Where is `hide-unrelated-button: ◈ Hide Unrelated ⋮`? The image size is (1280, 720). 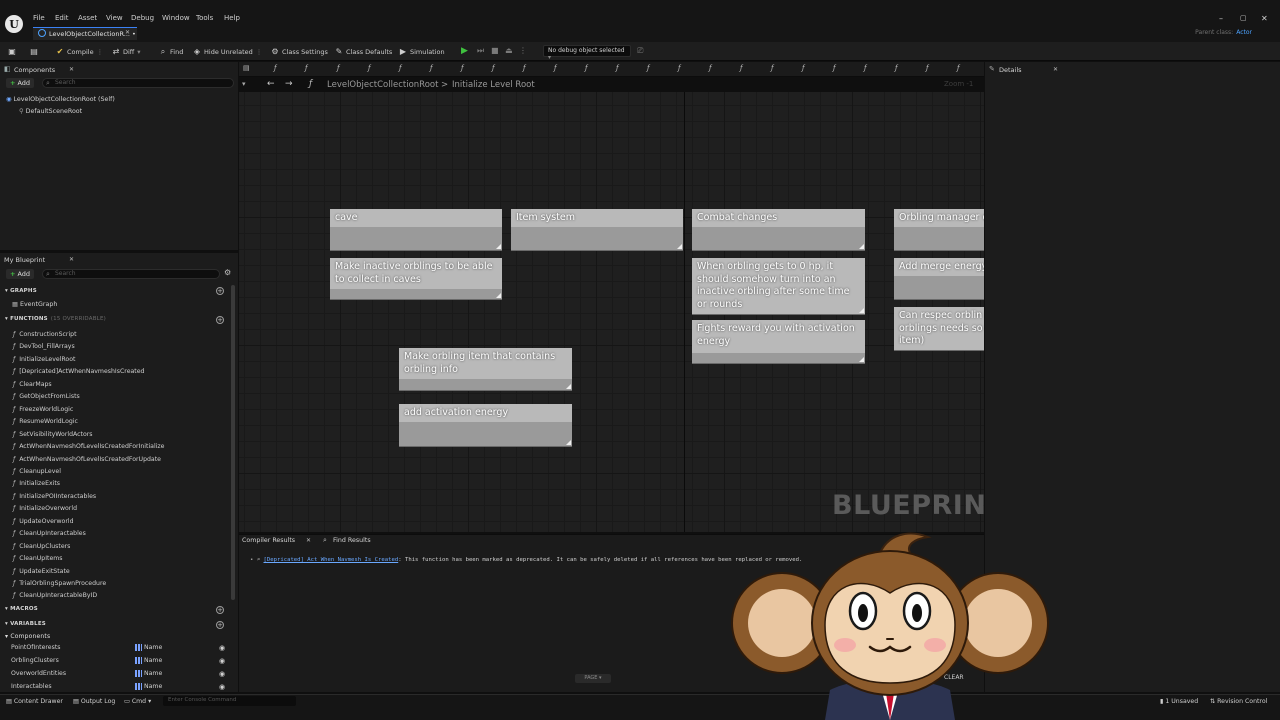
hide-unrelated-button: ◈ Hide Unrelated ⋮ is located at coordinates (227, 51).